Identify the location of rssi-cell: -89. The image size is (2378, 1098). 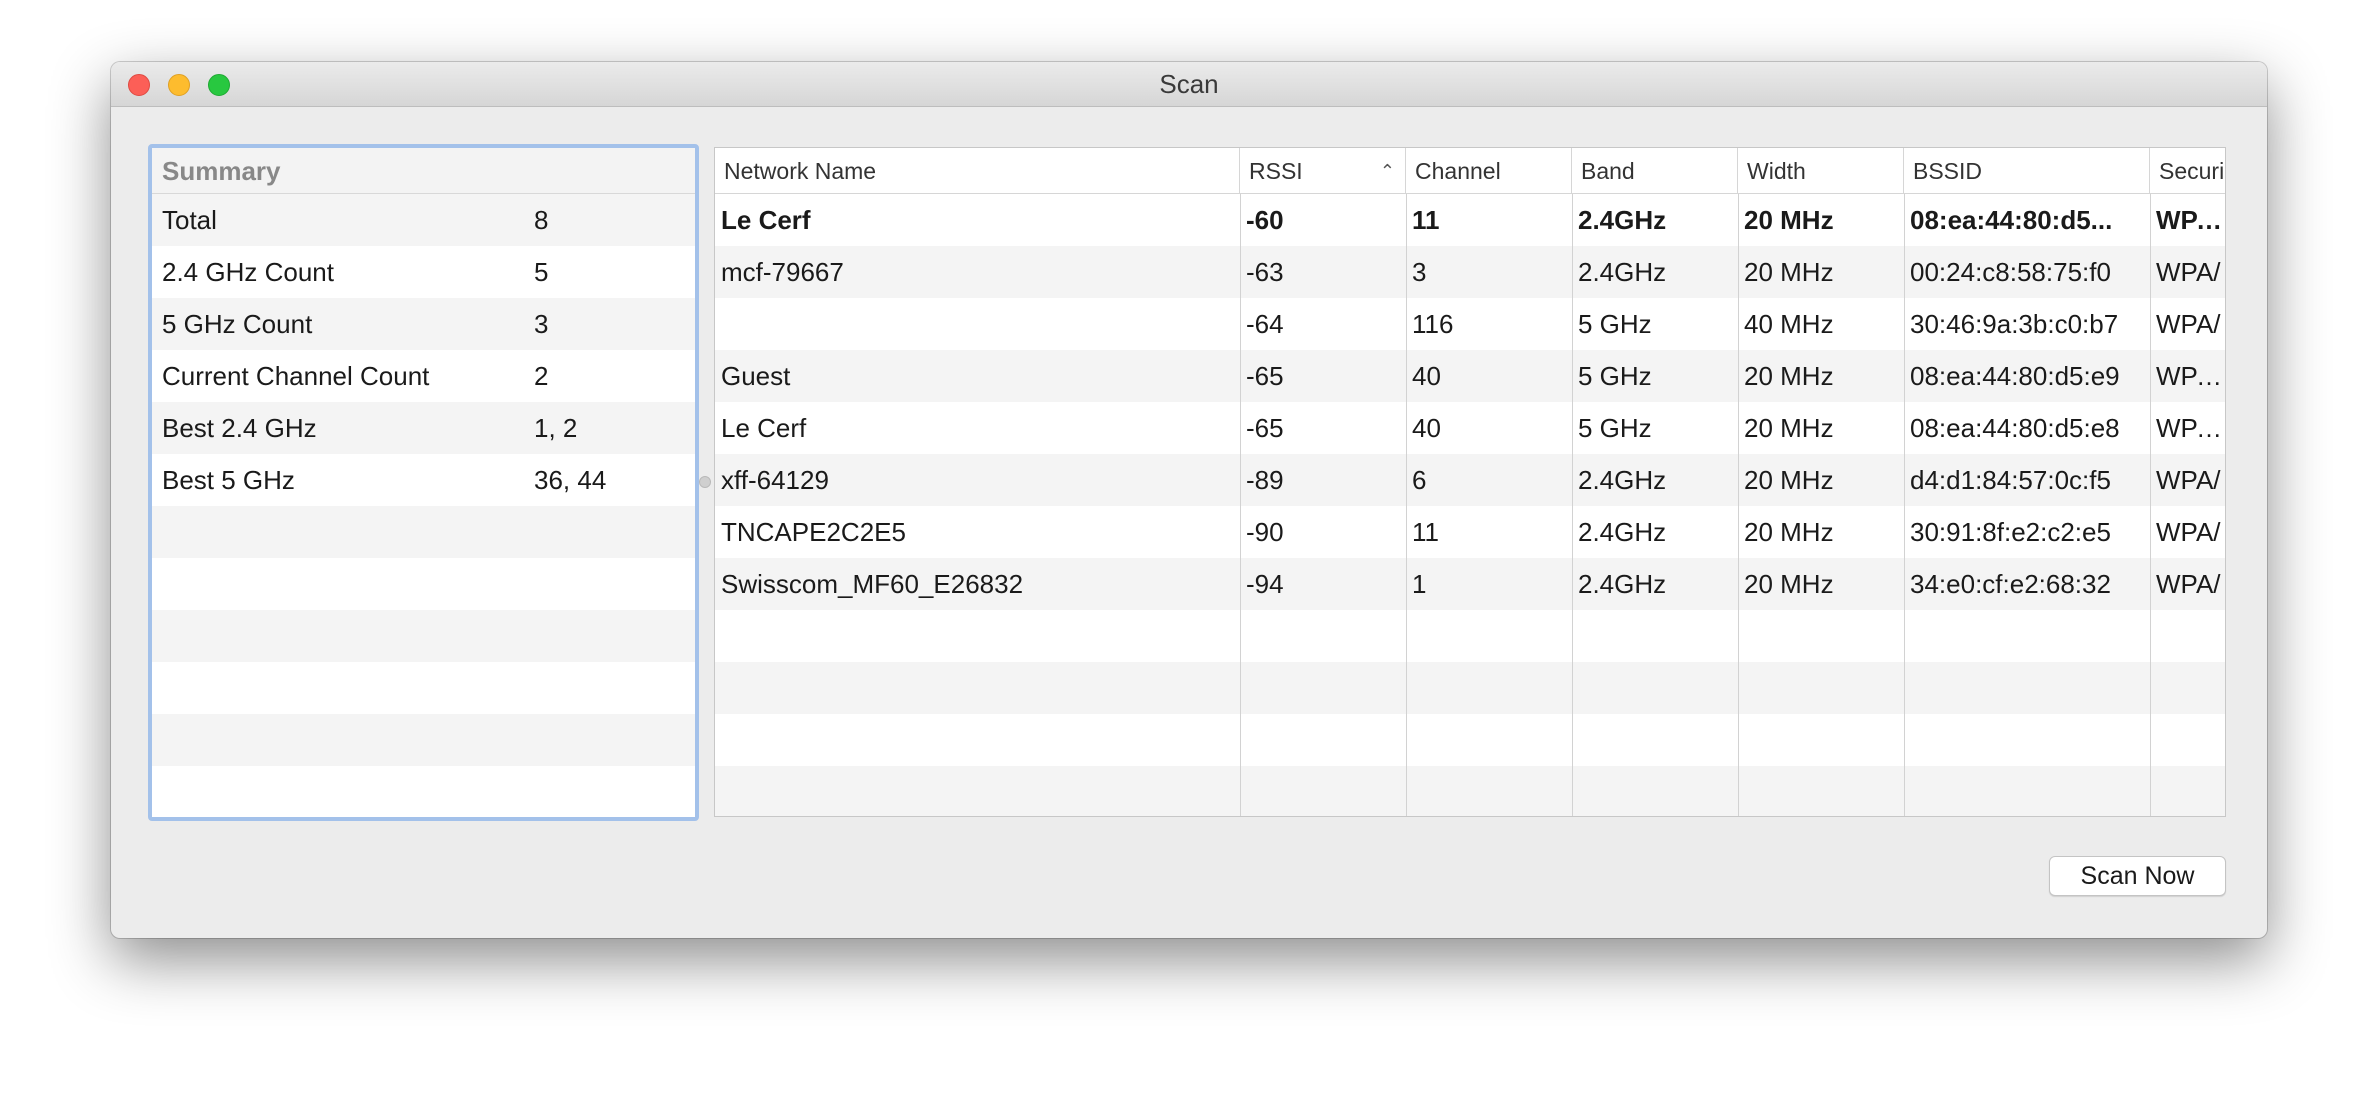
(1265, 480).